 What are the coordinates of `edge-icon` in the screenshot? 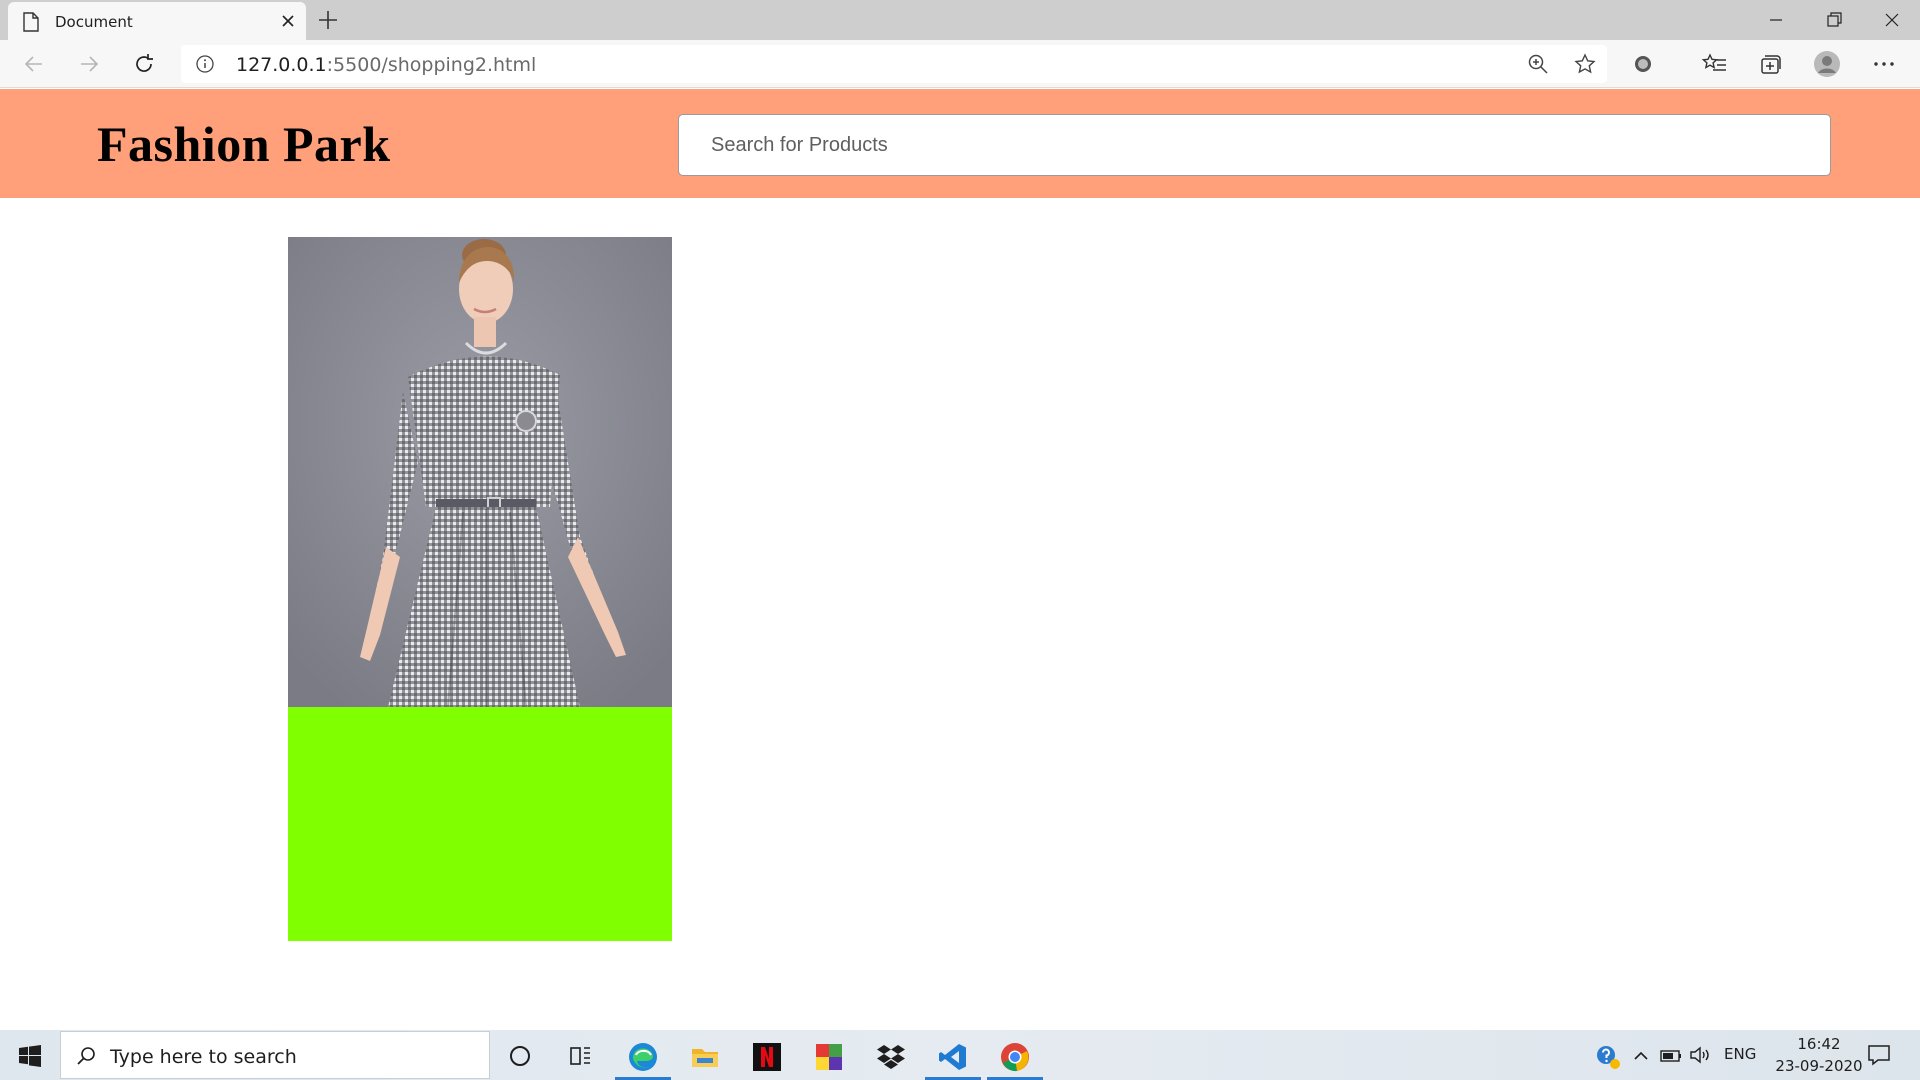 It's located at (643, 1057).